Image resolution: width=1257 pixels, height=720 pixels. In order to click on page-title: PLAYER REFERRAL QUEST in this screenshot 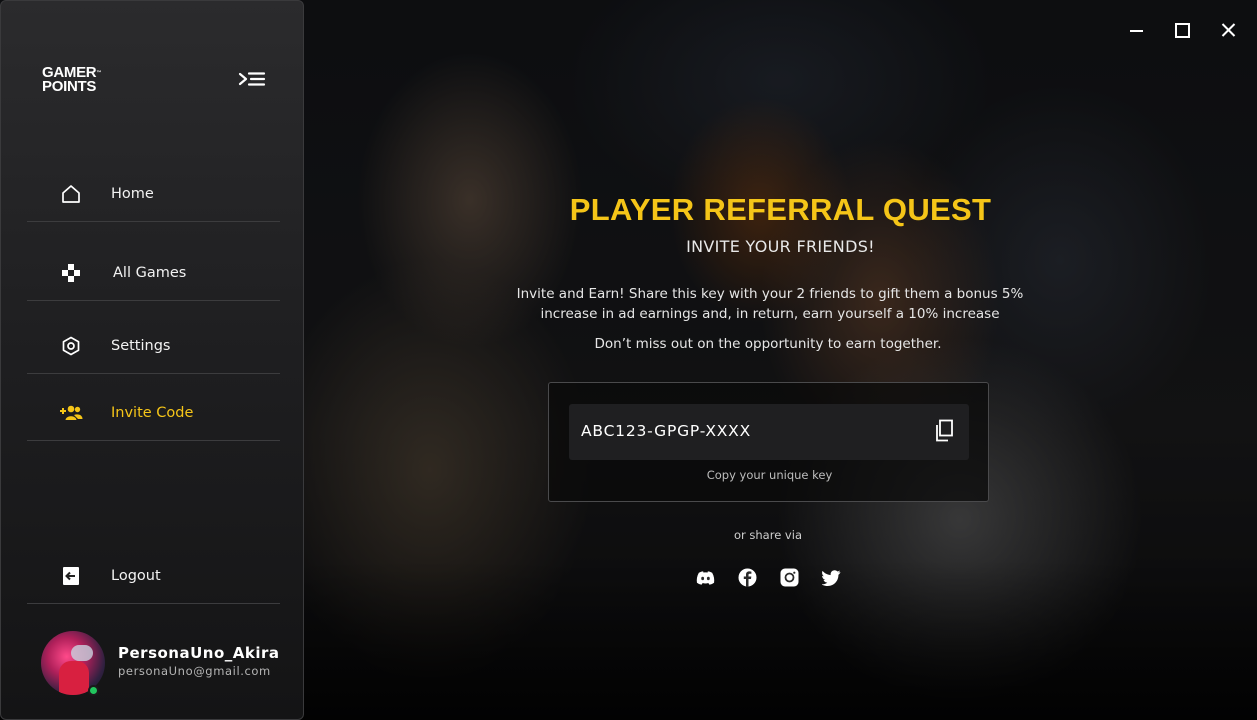, I will do `click(780, 209)`.